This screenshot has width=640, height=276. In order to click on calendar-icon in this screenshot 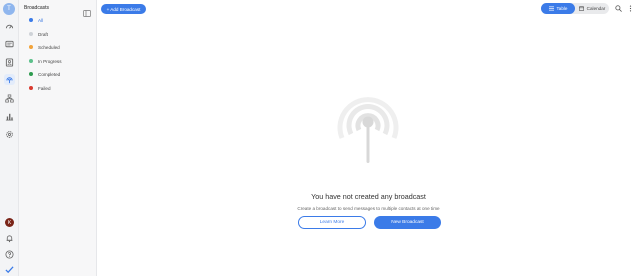, I will do `click(581, 8)`.